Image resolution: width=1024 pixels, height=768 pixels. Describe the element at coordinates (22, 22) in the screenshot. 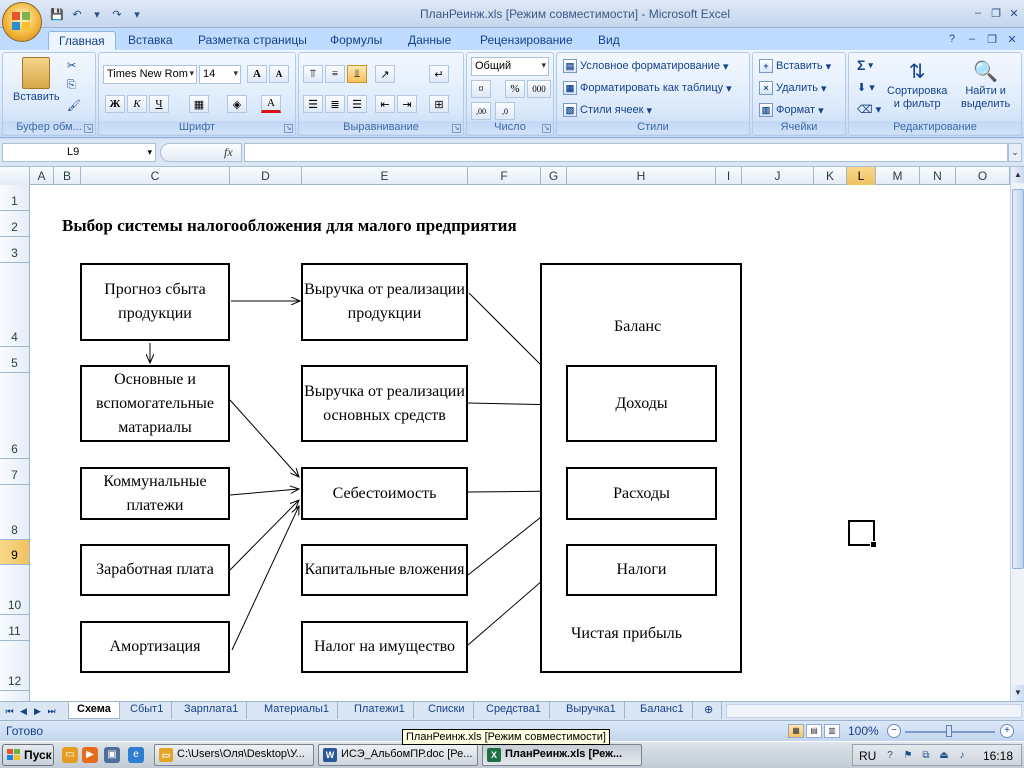

I see `office-button` at that location.